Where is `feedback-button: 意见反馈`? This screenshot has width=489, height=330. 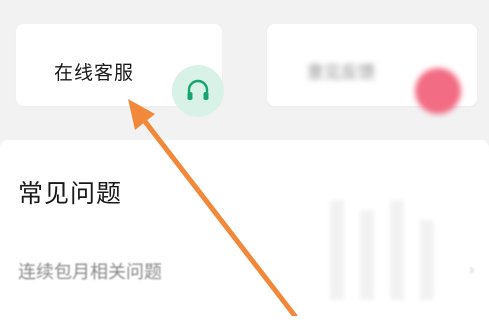 feedback-button: 意见反馈 is located at coordinates (372, 69).